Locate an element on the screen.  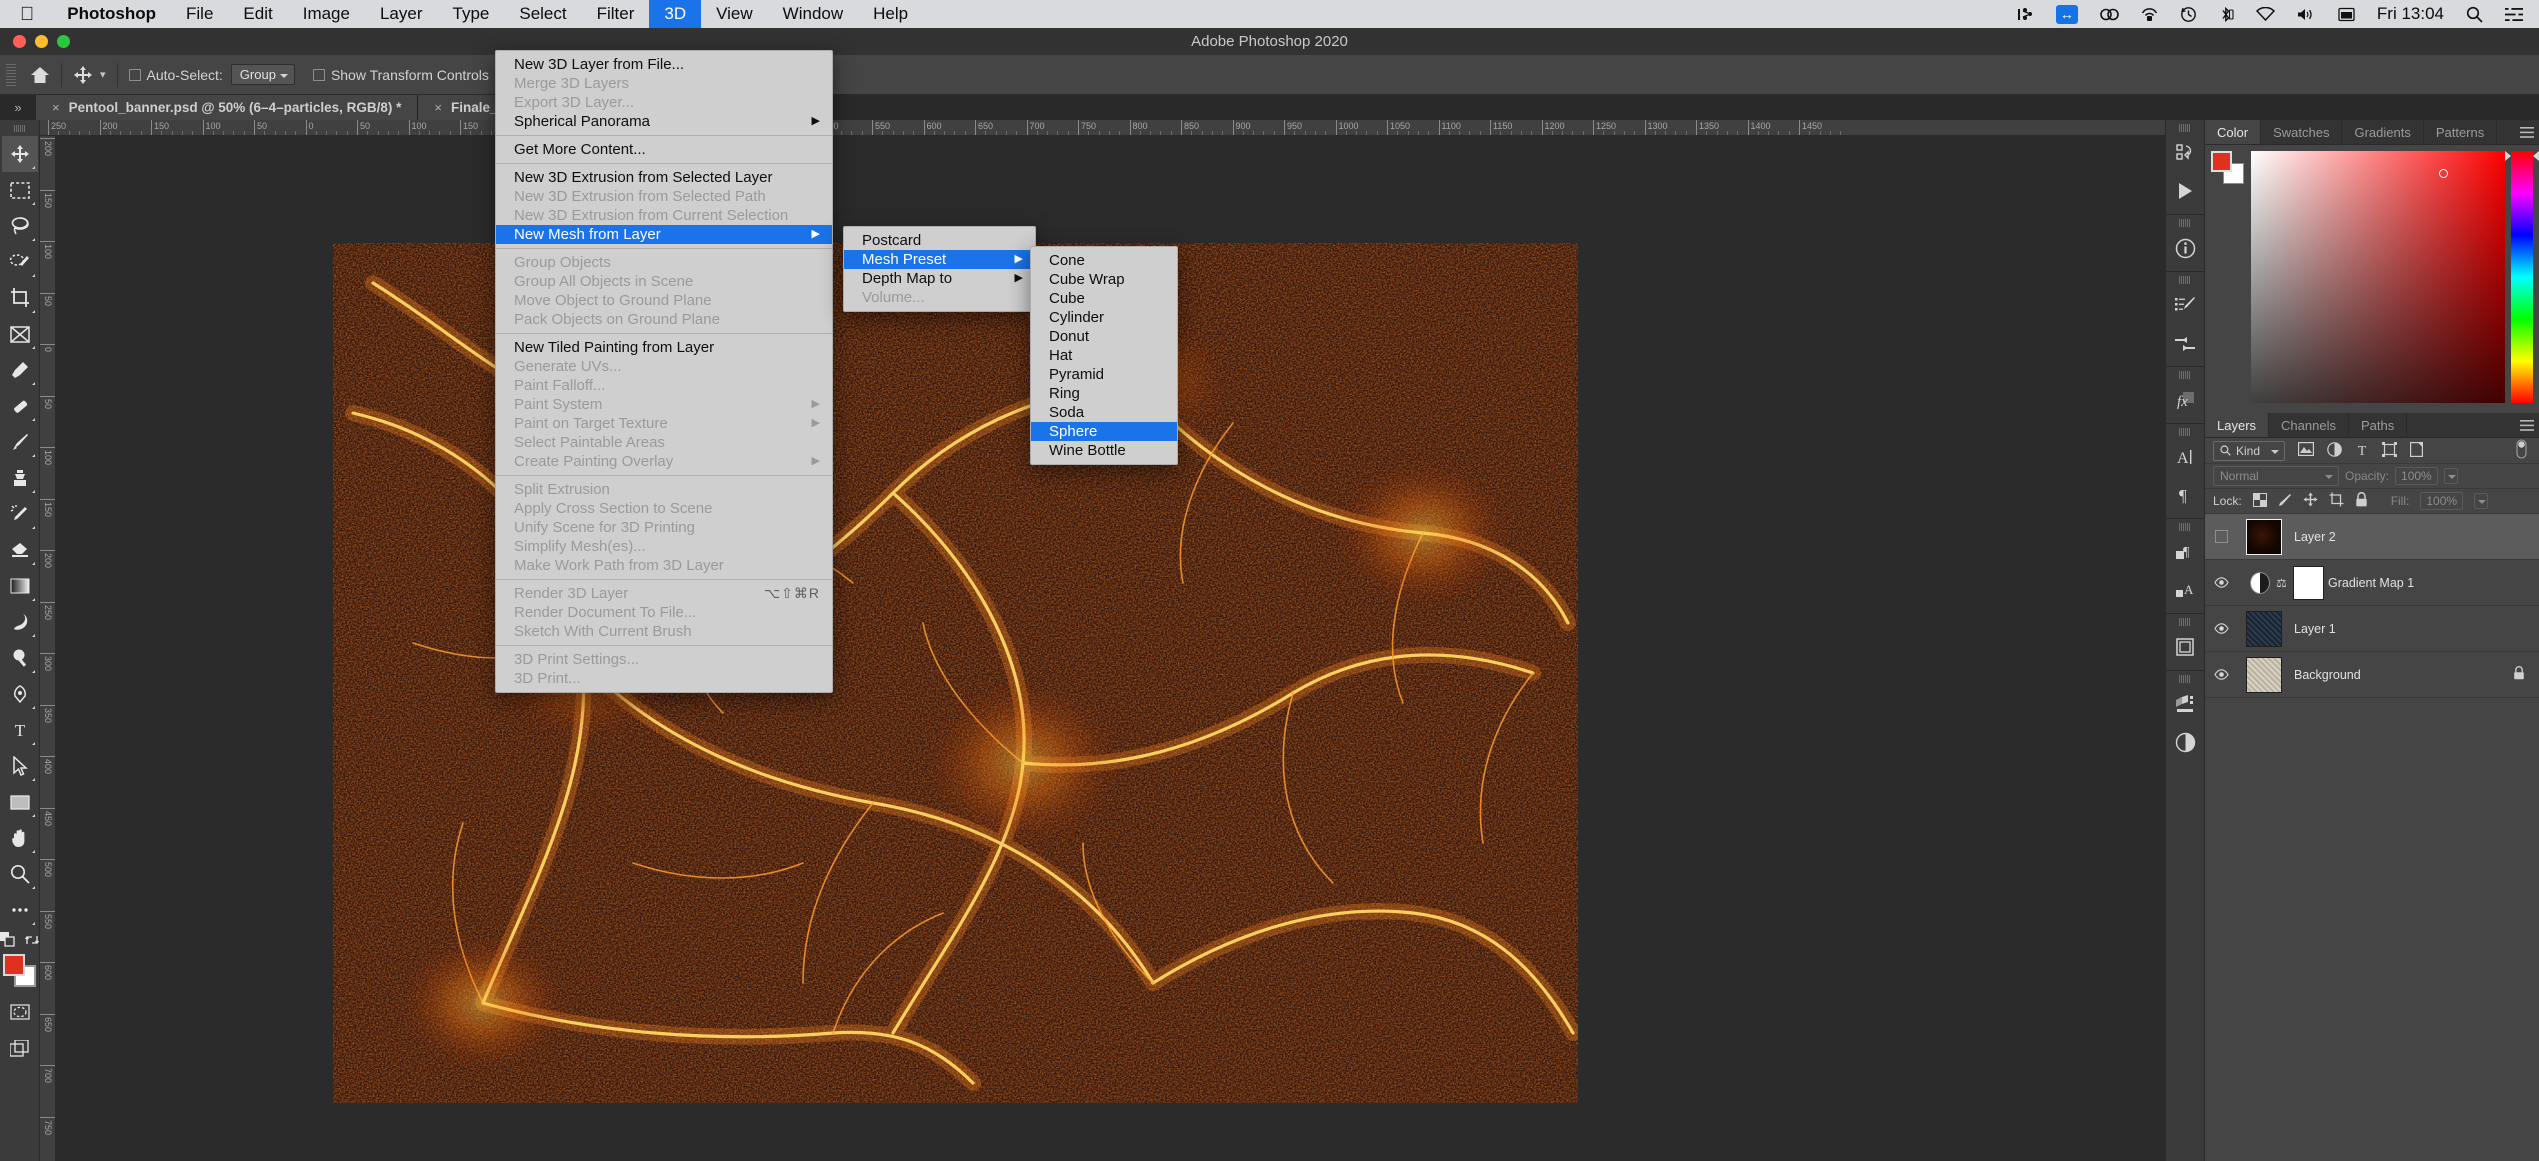
menubar-item-image: Image is located at coordinates (326, 14).